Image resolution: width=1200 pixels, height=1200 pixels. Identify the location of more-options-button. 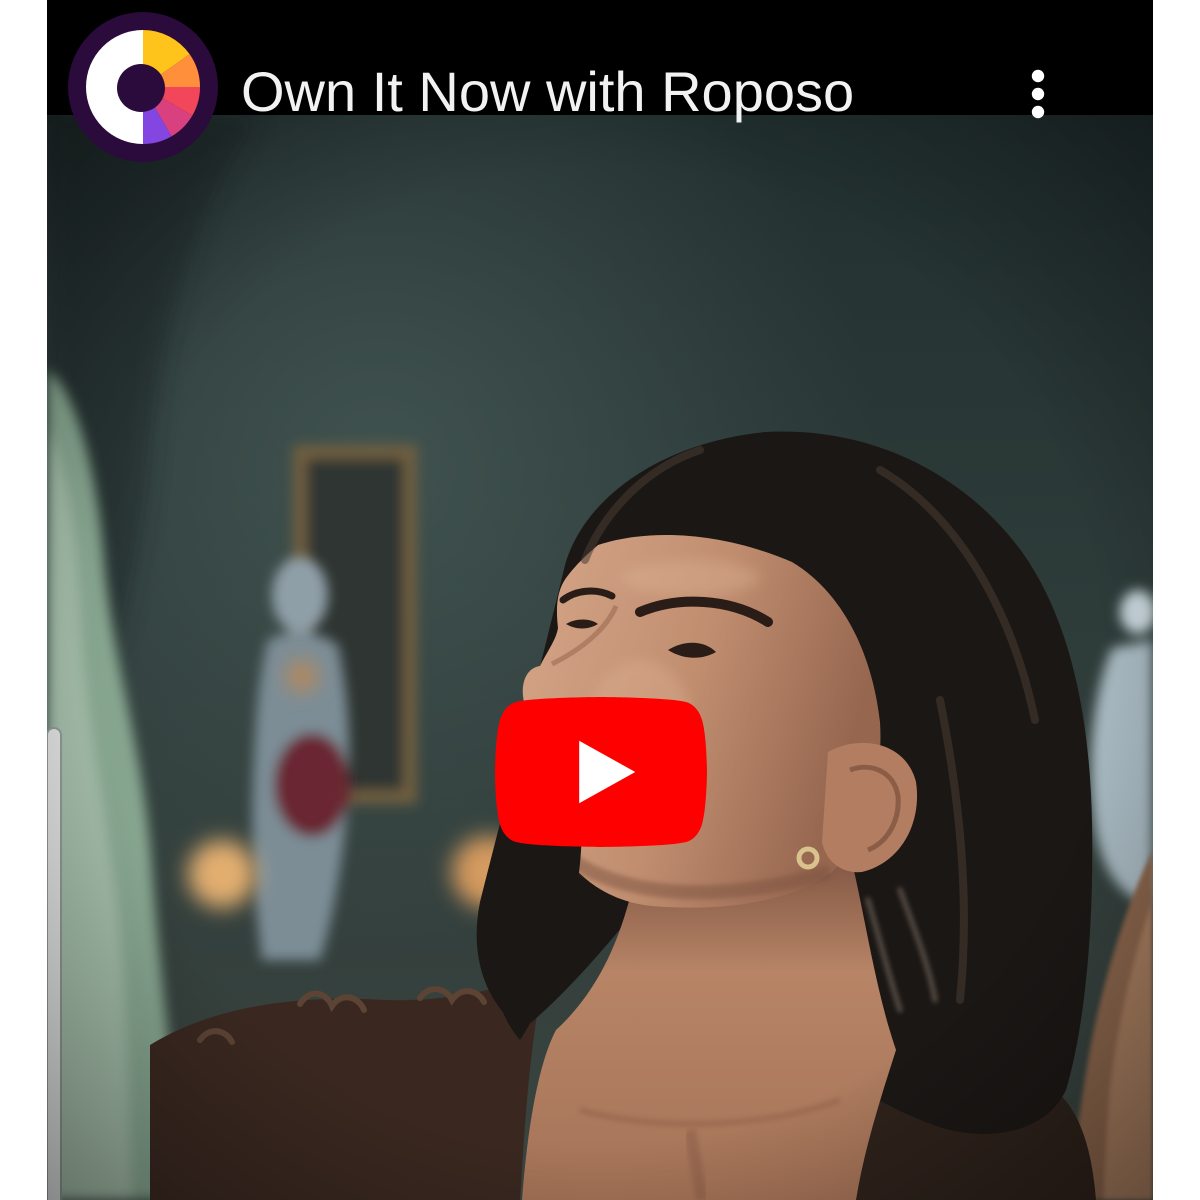
(1038, 94).